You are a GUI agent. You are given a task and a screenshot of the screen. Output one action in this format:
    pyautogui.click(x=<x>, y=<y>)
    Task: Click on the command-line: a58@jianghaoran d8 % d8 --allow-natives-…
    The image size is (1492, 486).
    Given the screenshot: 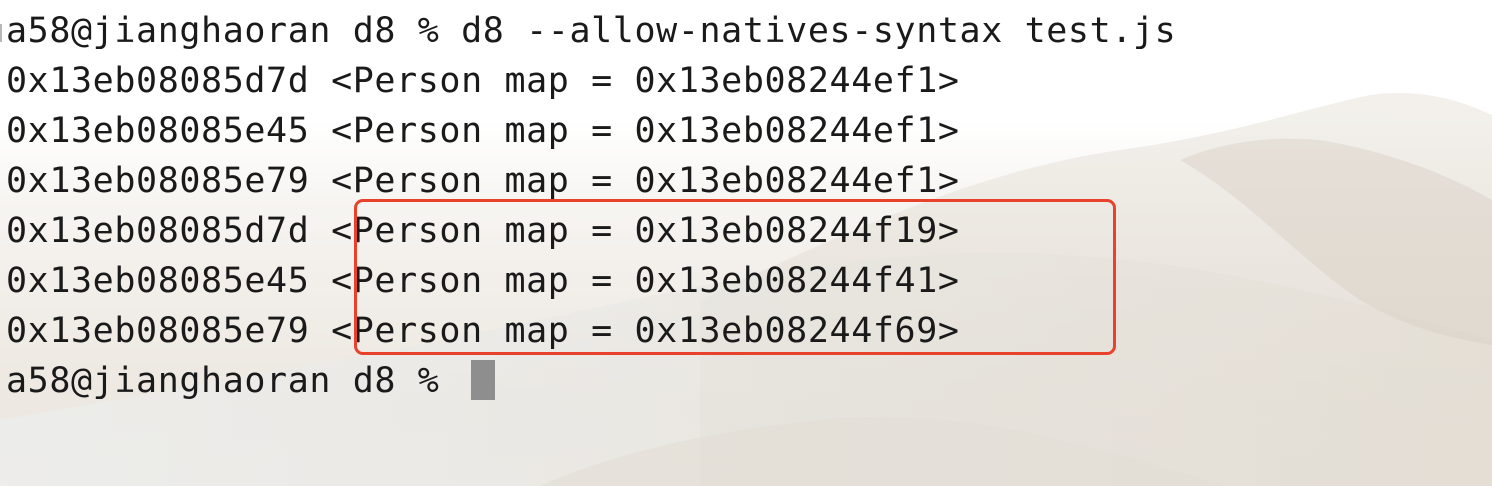 What is the action you would take?
    pyautogui.click(x=591, y=31)
    